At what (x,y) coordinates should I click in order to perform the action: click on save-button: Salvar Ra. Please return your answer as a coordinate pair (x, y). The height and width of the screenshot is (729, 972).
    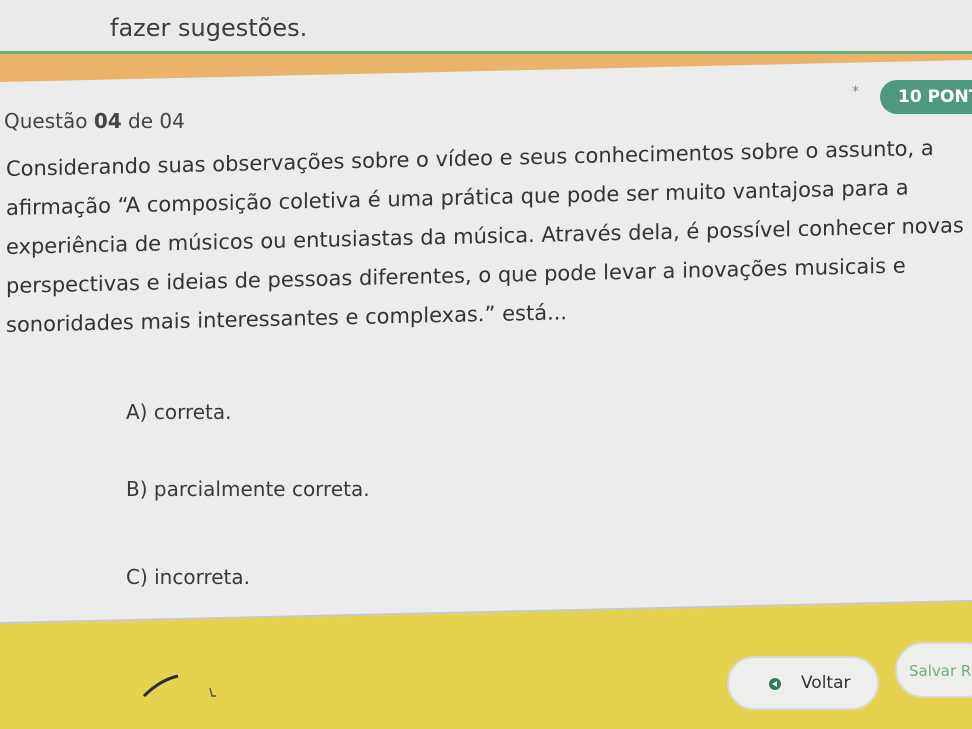
    Looking at the image, I should click on (933, 670).